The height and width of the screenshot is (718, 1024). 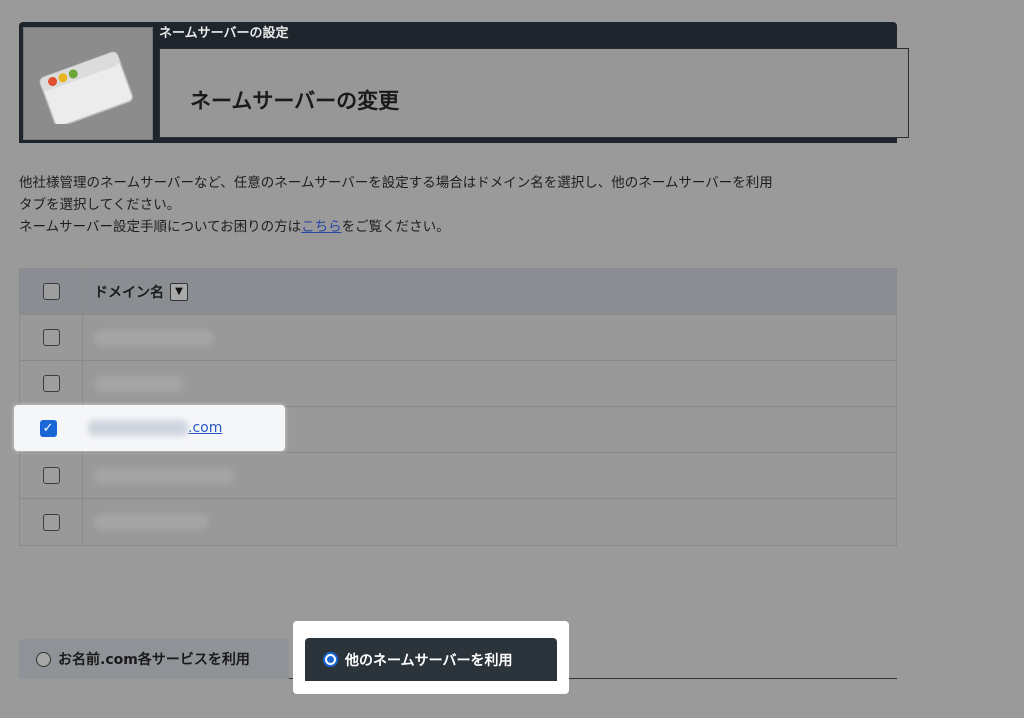 I want to click on radio-selected-icon, so click(x=330, y=659).